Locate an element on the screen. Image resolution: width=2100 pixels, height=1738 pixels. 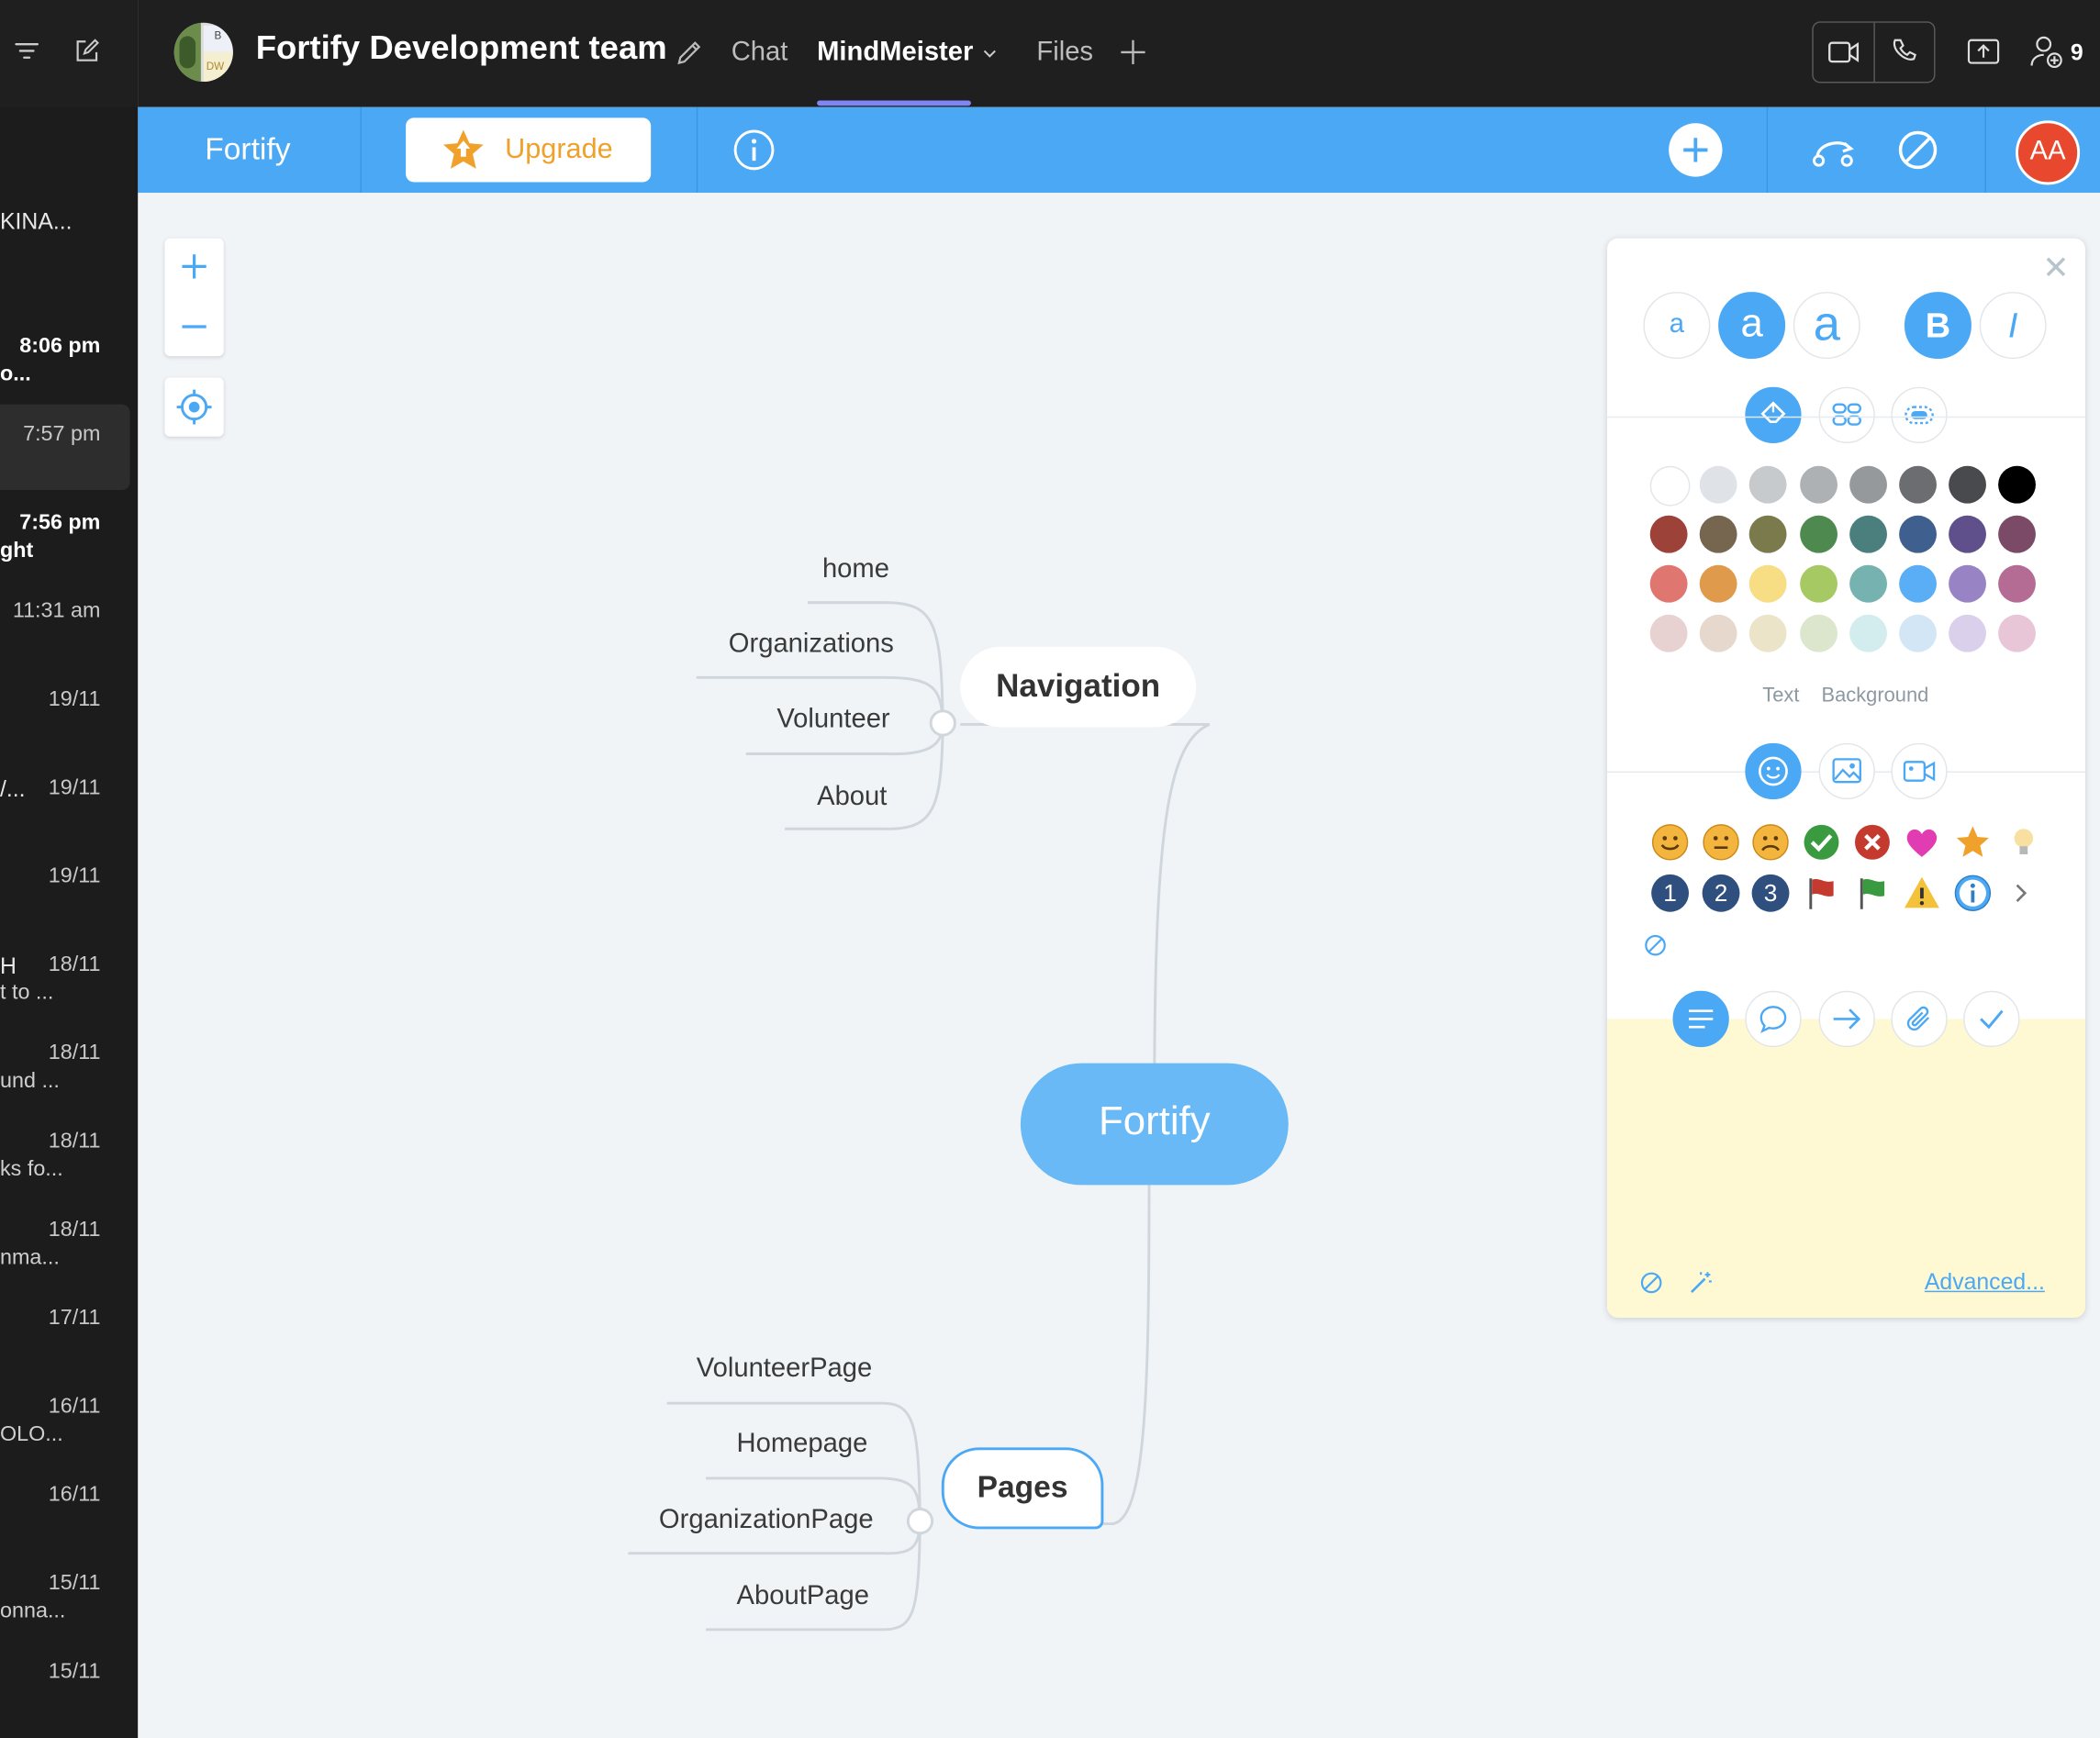
share-screen-icon is located at coordinates (1983, 52).